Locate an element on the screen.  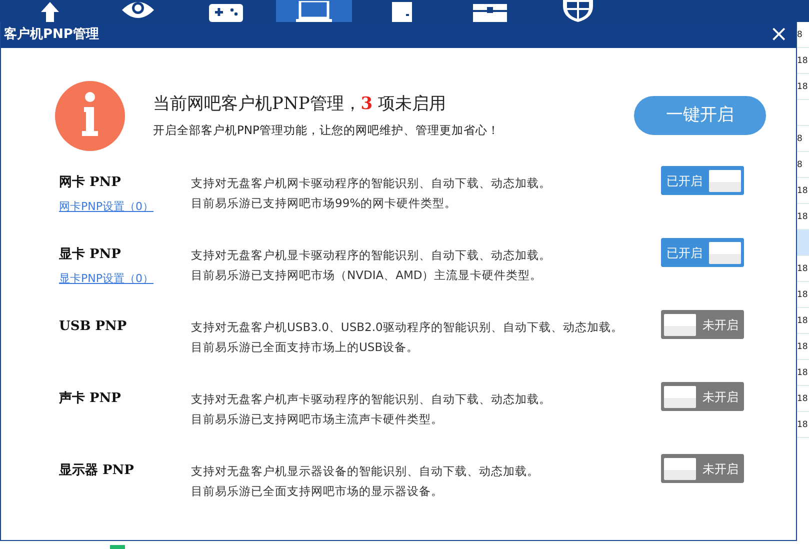
feature-name: 声卡 PNP is located at coordinates (90, 399).